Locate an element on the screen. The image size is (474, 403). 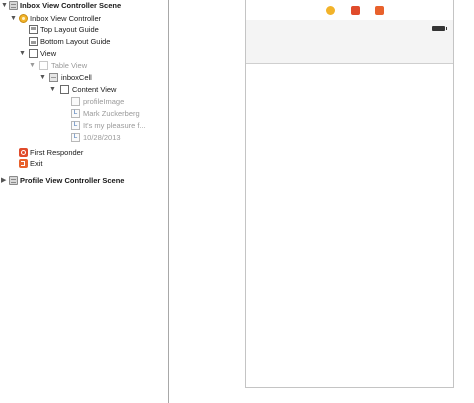
outline-row-inbox-cell: ▼ inboxCell is located at coordinates (84, 77).